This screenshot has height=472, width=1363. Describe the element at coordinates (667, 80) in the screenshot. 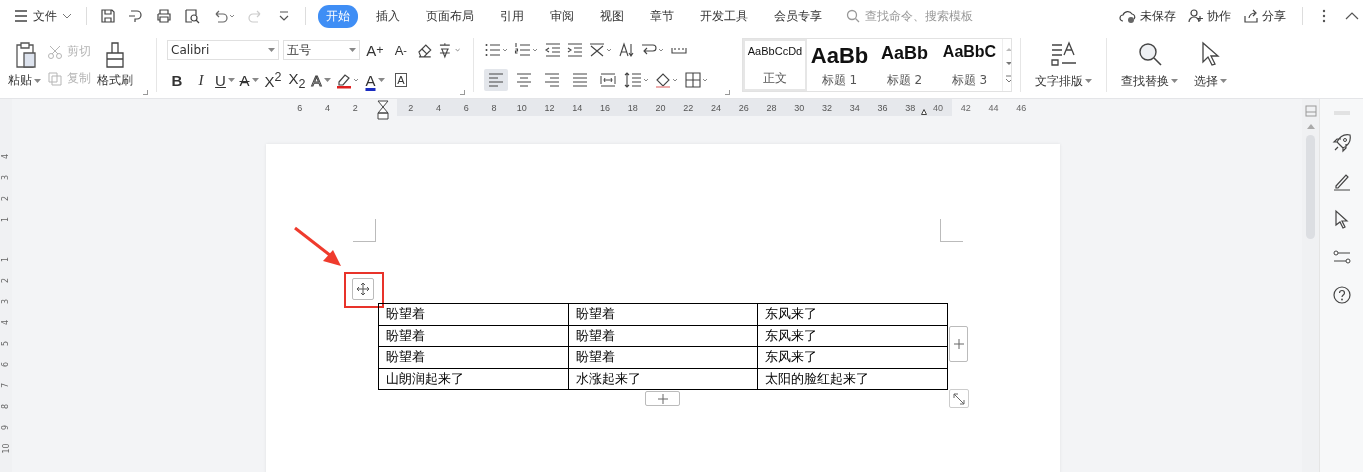

I see `shading-icon` at that location.